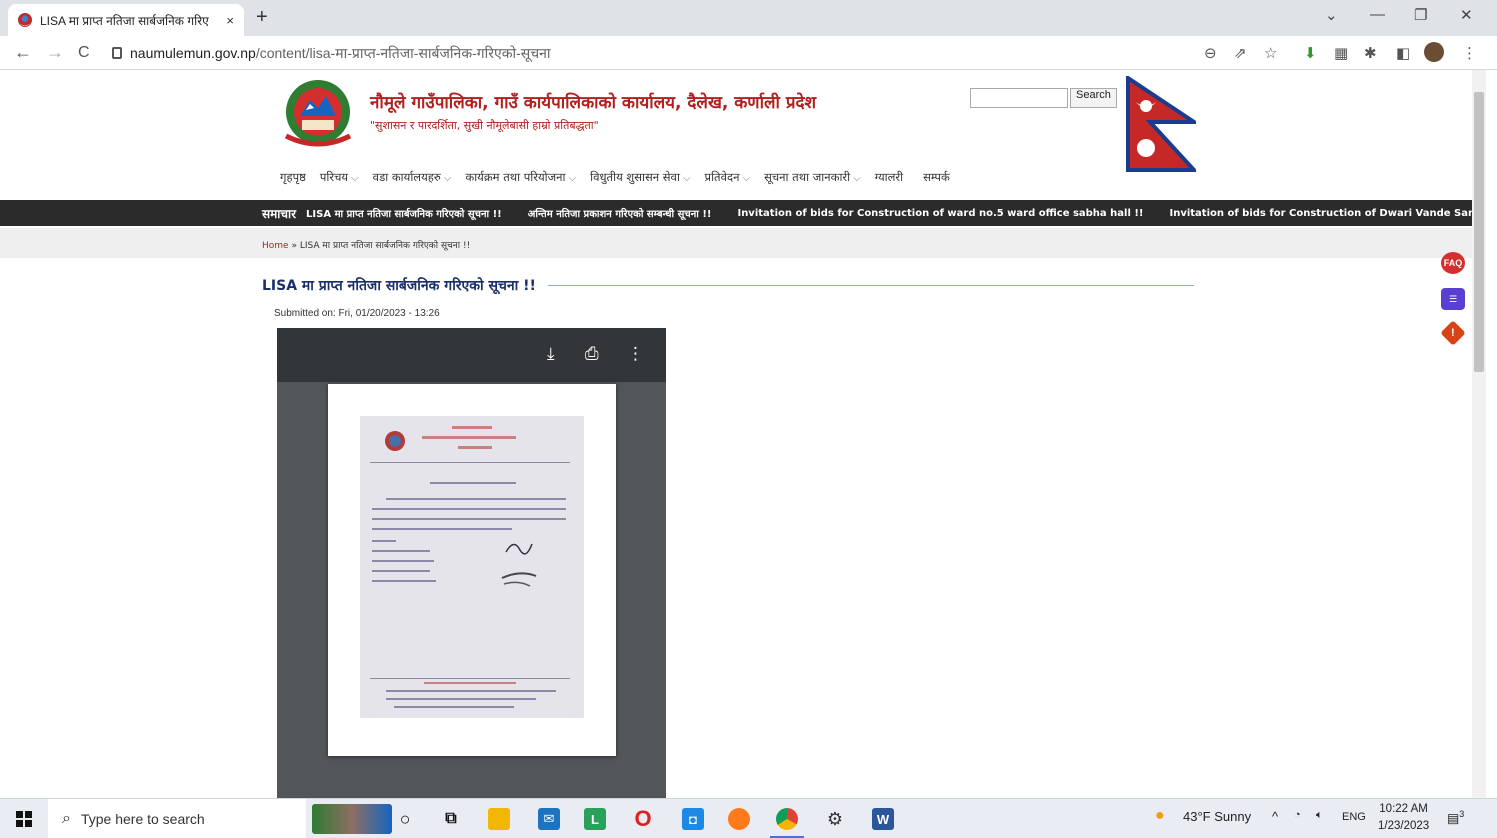 Image resolution: width=1497 pixels, height=838 pixels. I want to click on scrollbar-thumb, so click(1479, 232).